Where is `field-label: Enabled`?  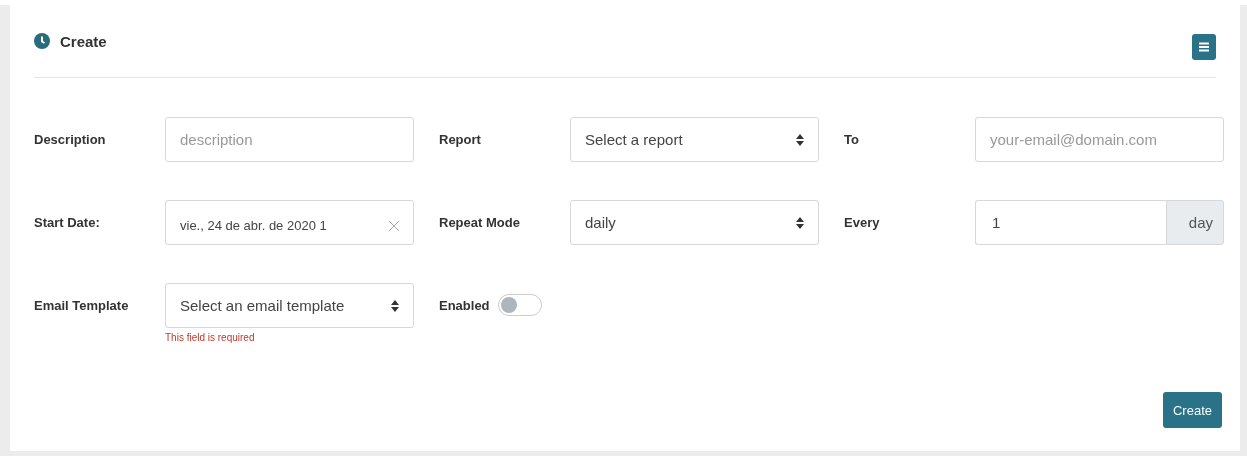
field-label: Enabled is located at coordinates (464, 305).